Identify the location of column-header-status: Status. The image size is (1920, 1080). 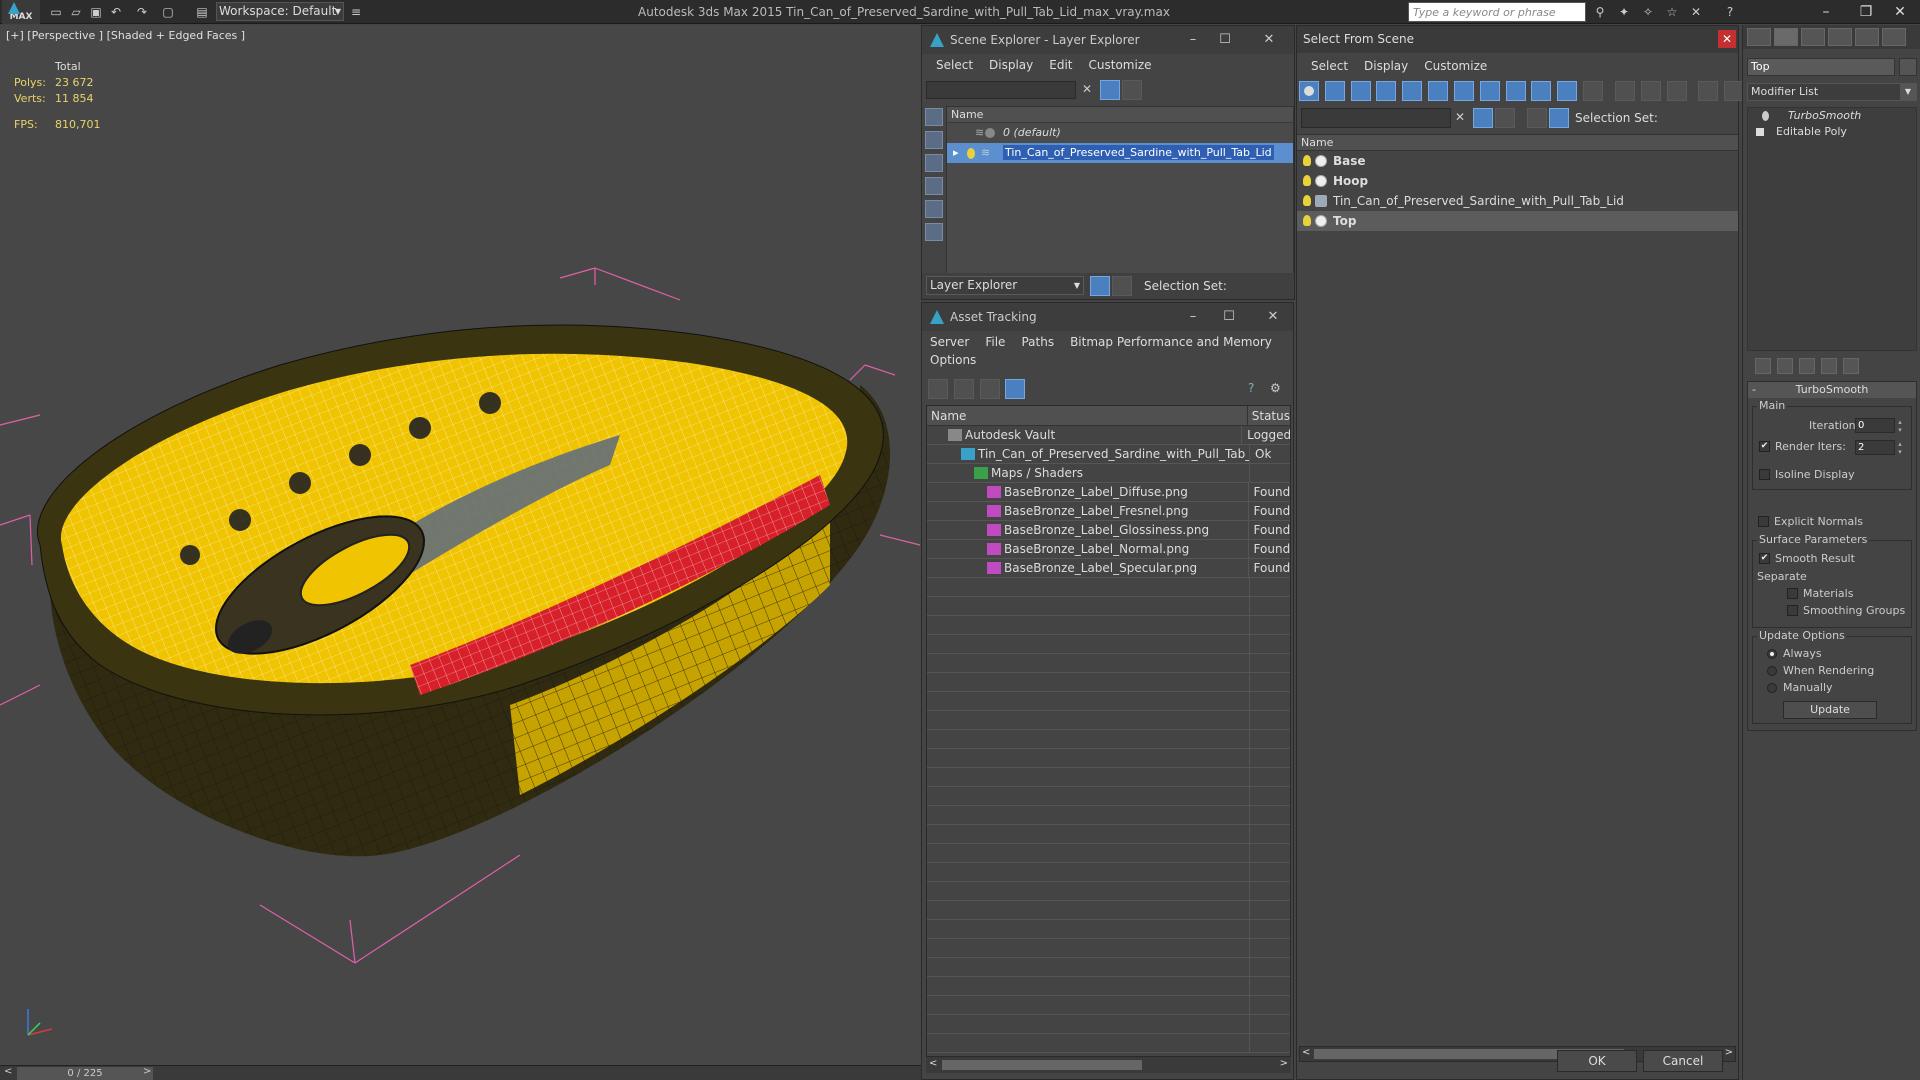
(1269, 415).